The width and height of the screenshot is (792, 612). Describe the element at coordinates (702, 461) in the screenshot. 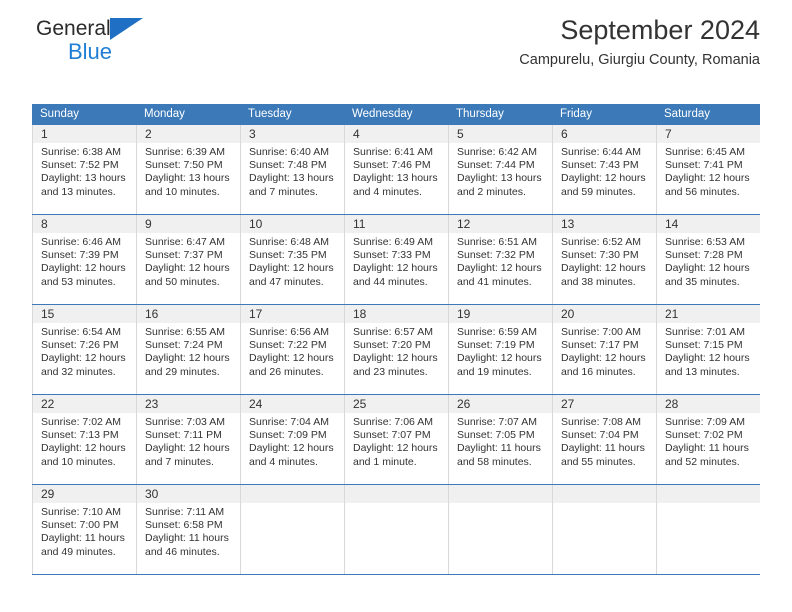

I see `daylight-text-line2: and 52 minutes.` at that location.